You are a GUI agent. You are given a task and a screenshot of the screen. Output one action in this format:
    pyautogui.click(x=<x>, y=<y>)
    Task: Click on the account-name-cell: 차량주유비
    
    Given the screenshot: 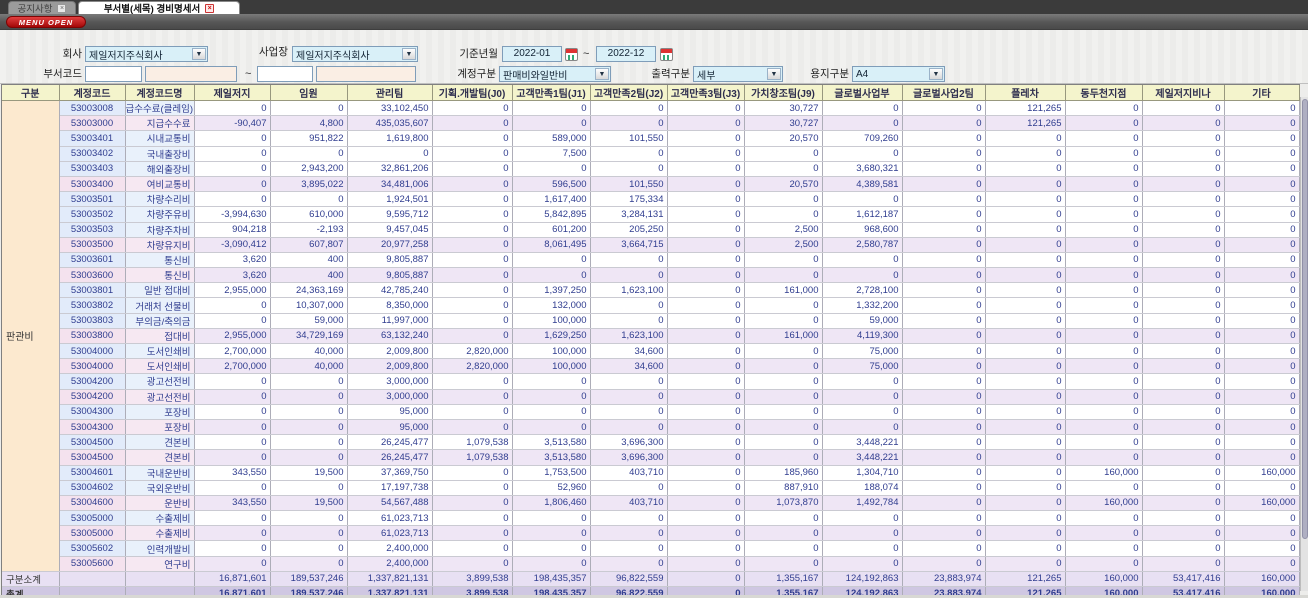 What is the action you would take?
    pyautogui.click(x=160, y=214)
    